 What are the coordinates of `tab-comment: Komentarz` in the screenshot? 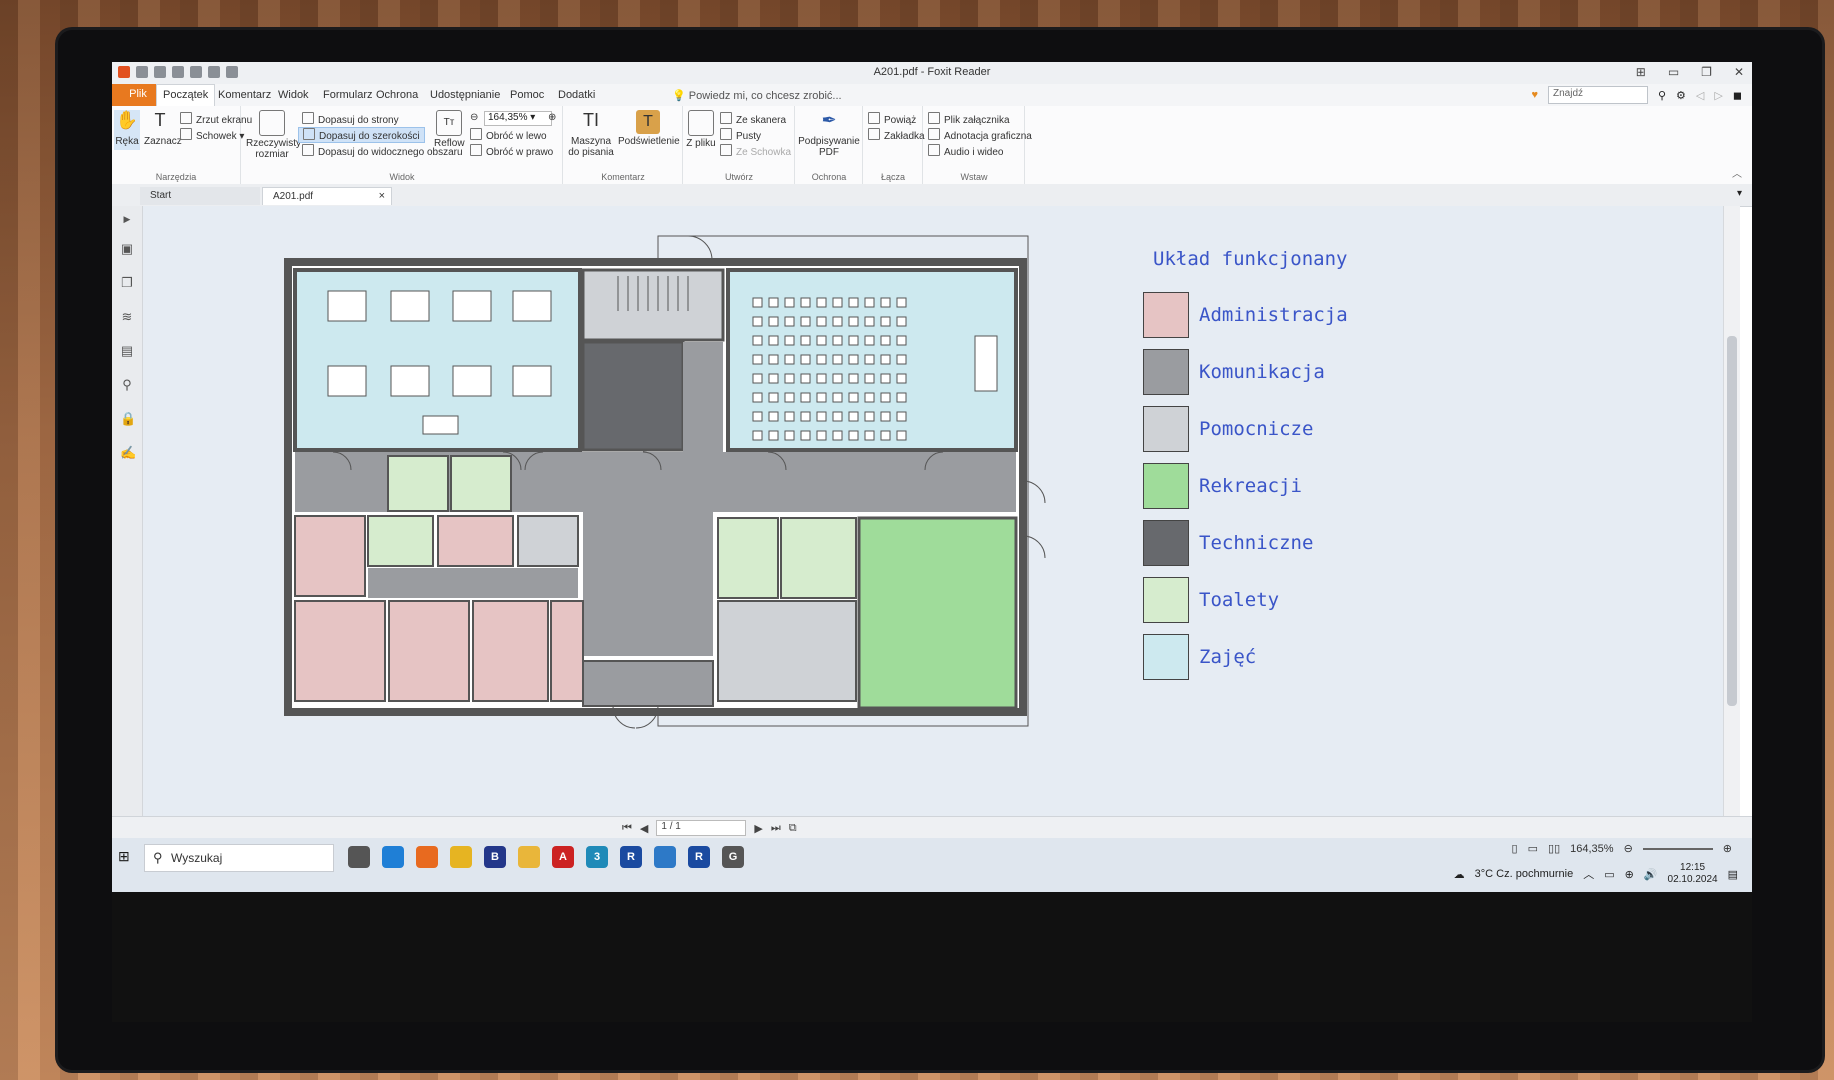 It's located at (244, 95).